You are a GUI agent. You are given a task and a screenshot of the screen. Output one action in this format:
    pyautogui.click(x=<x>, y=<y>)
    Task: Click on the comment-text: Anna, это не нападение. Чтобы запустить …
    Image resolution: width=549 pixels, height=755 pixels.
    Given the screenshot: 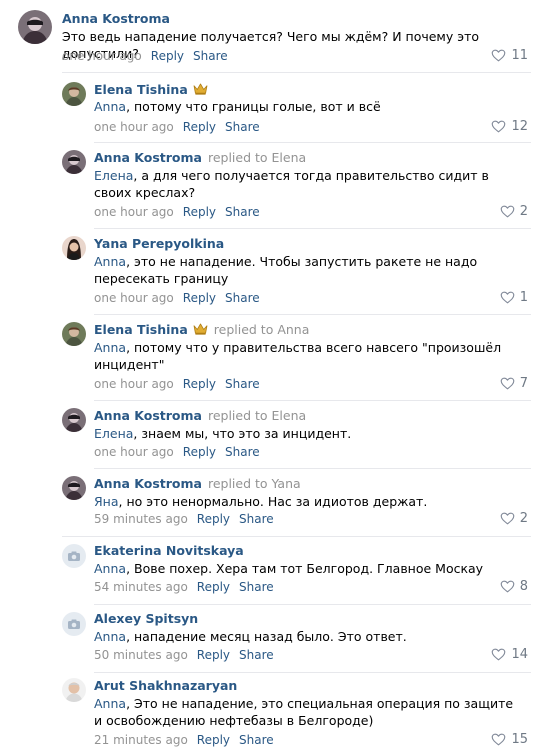 What is the action you would take?
    pyautogui.click(x=286, y=270)
    